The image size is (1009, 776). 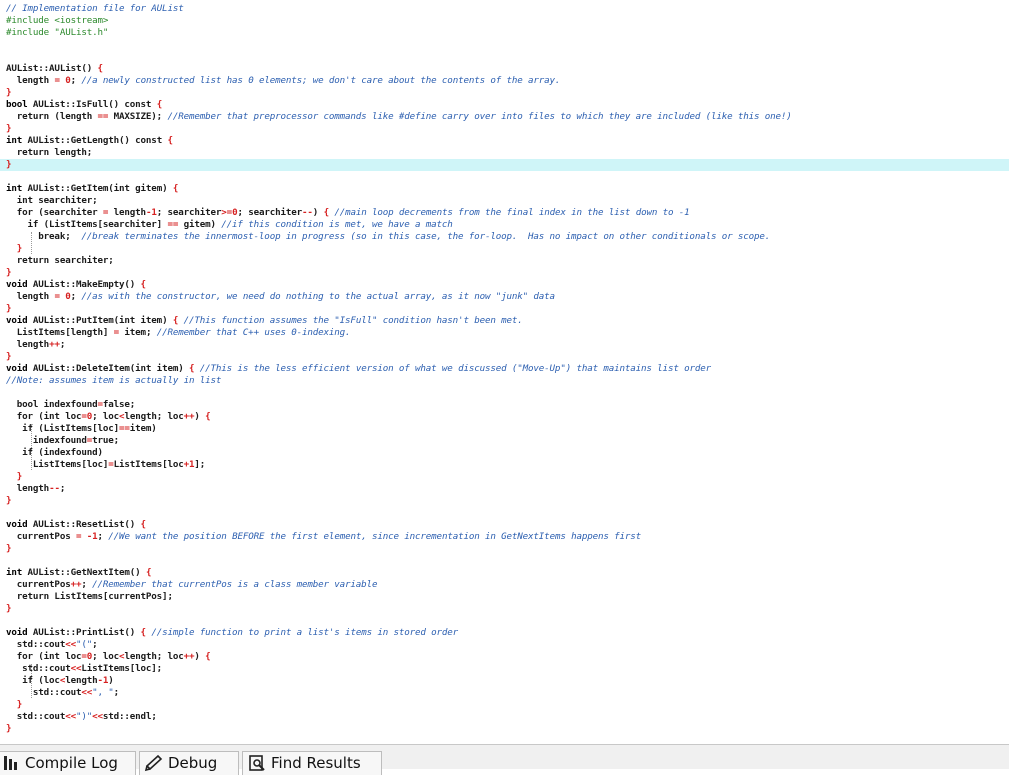 What do you see at coordinates (57, 20) in the screenshot?
I see `code-token: #include <iostream>` at bounding box center [57, 20].